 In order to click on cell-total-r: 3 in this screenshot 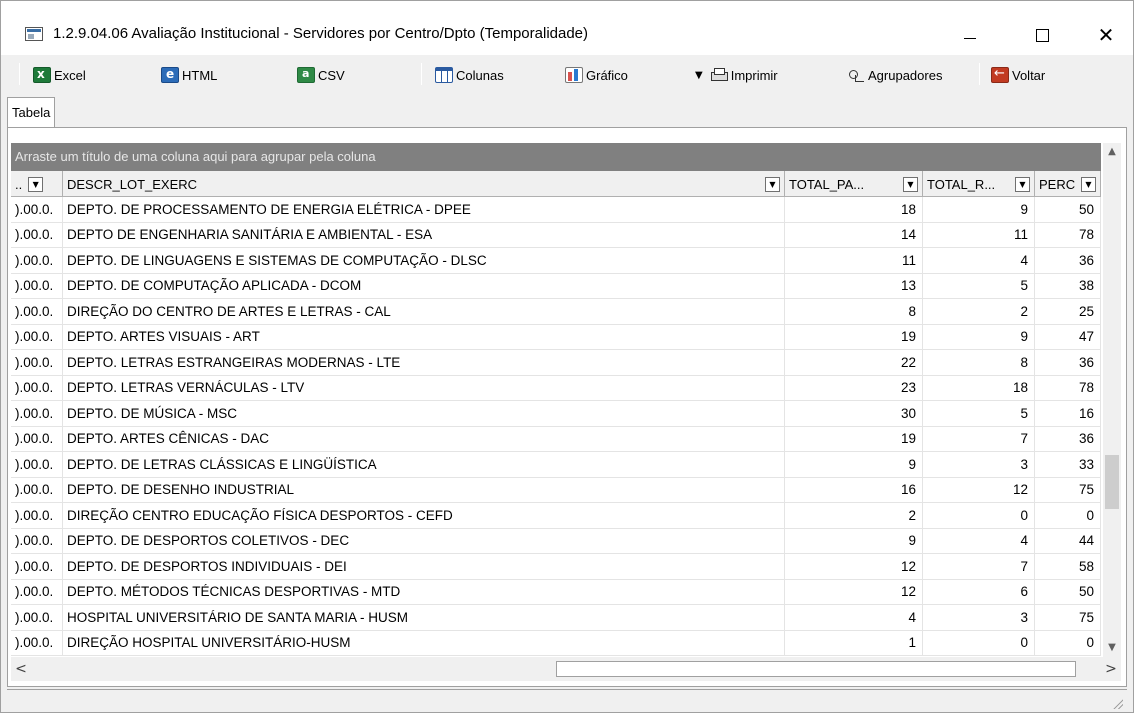, I will do `click(979, 617)`.